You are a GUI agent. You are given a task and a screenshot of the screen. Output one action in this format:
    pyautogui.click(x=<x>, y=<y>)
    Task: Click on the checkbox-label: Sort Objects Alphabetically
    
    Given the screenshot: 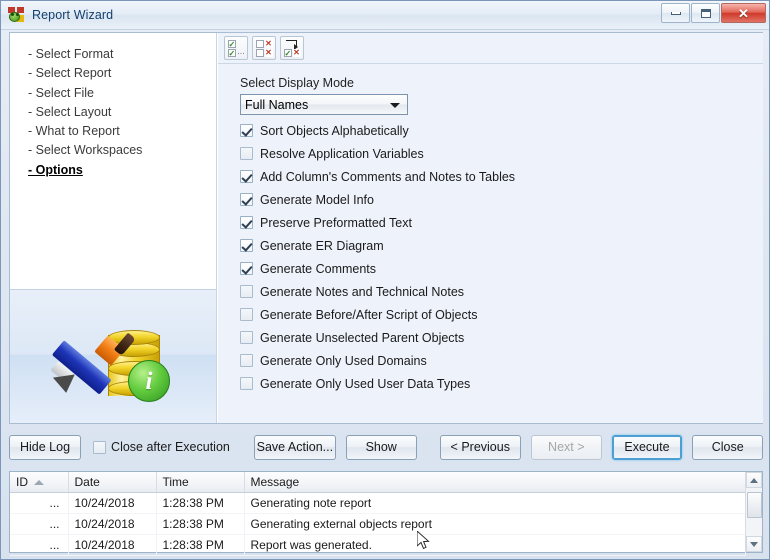 What is the action you would take?
    pyautogui.click(x=334, y=130)
    